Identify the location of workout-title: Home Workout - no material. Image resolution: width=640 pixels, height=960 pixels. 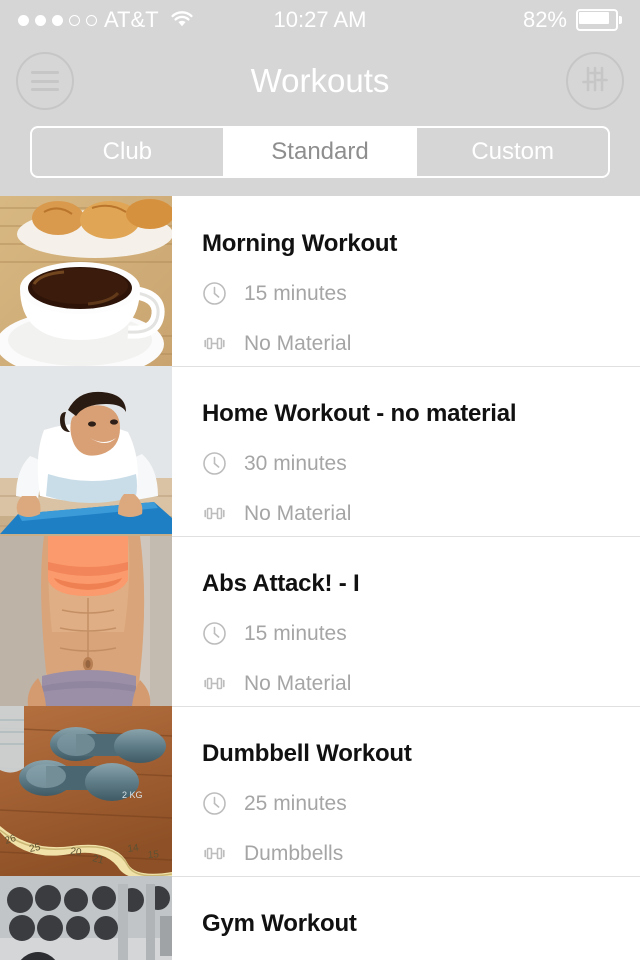
(359, 413).